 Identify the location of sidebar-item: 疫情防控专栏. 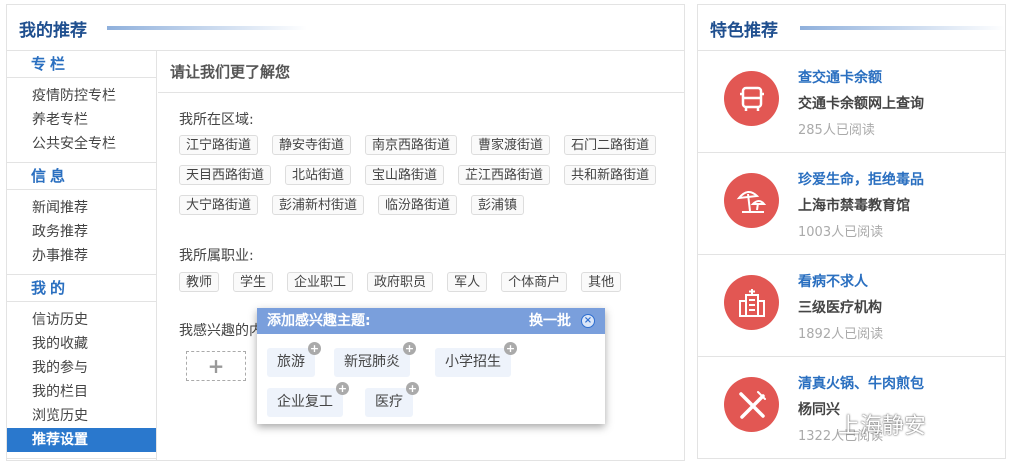
(94, 96).